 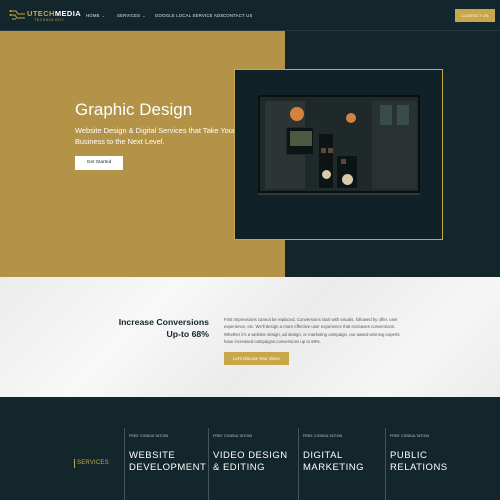 I want to click on mockup-card, so click(x=300, y=141).